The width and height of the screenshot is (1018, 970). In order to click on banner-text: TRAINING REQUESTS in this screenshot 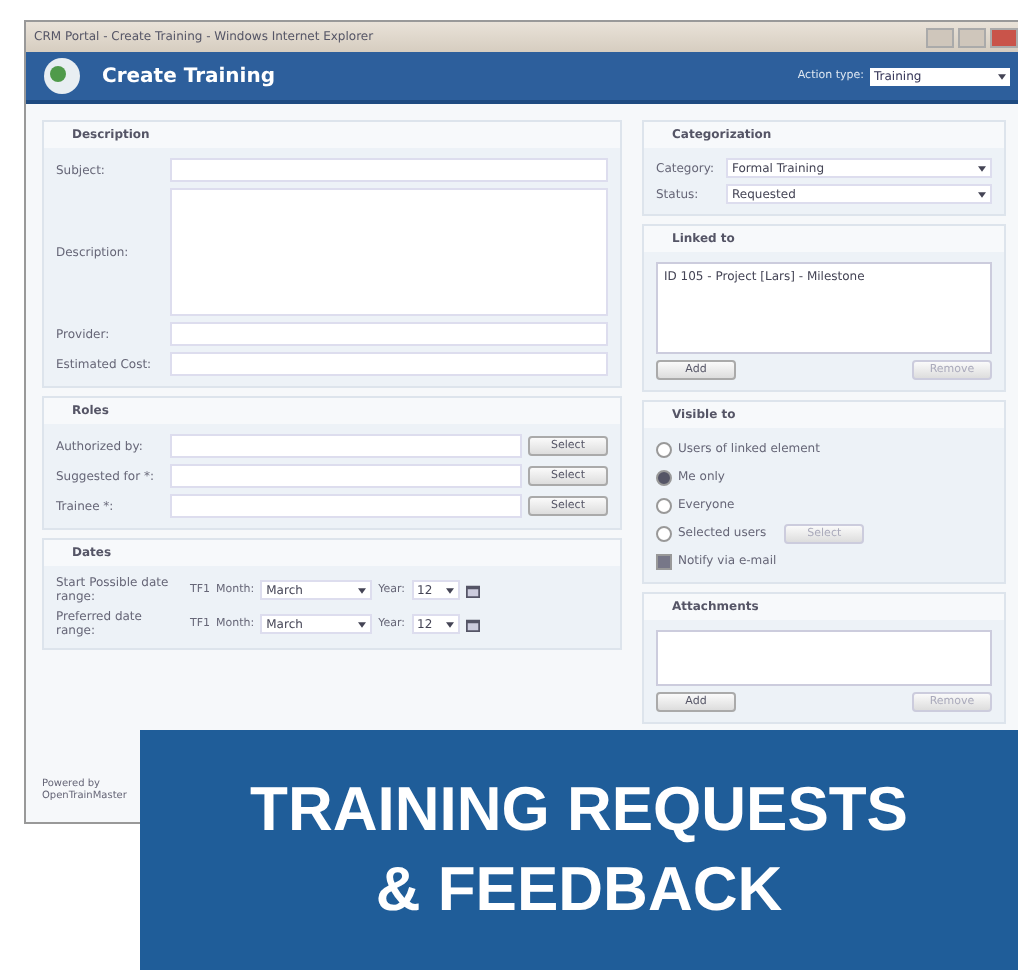, I will do `click(579, 810)`.